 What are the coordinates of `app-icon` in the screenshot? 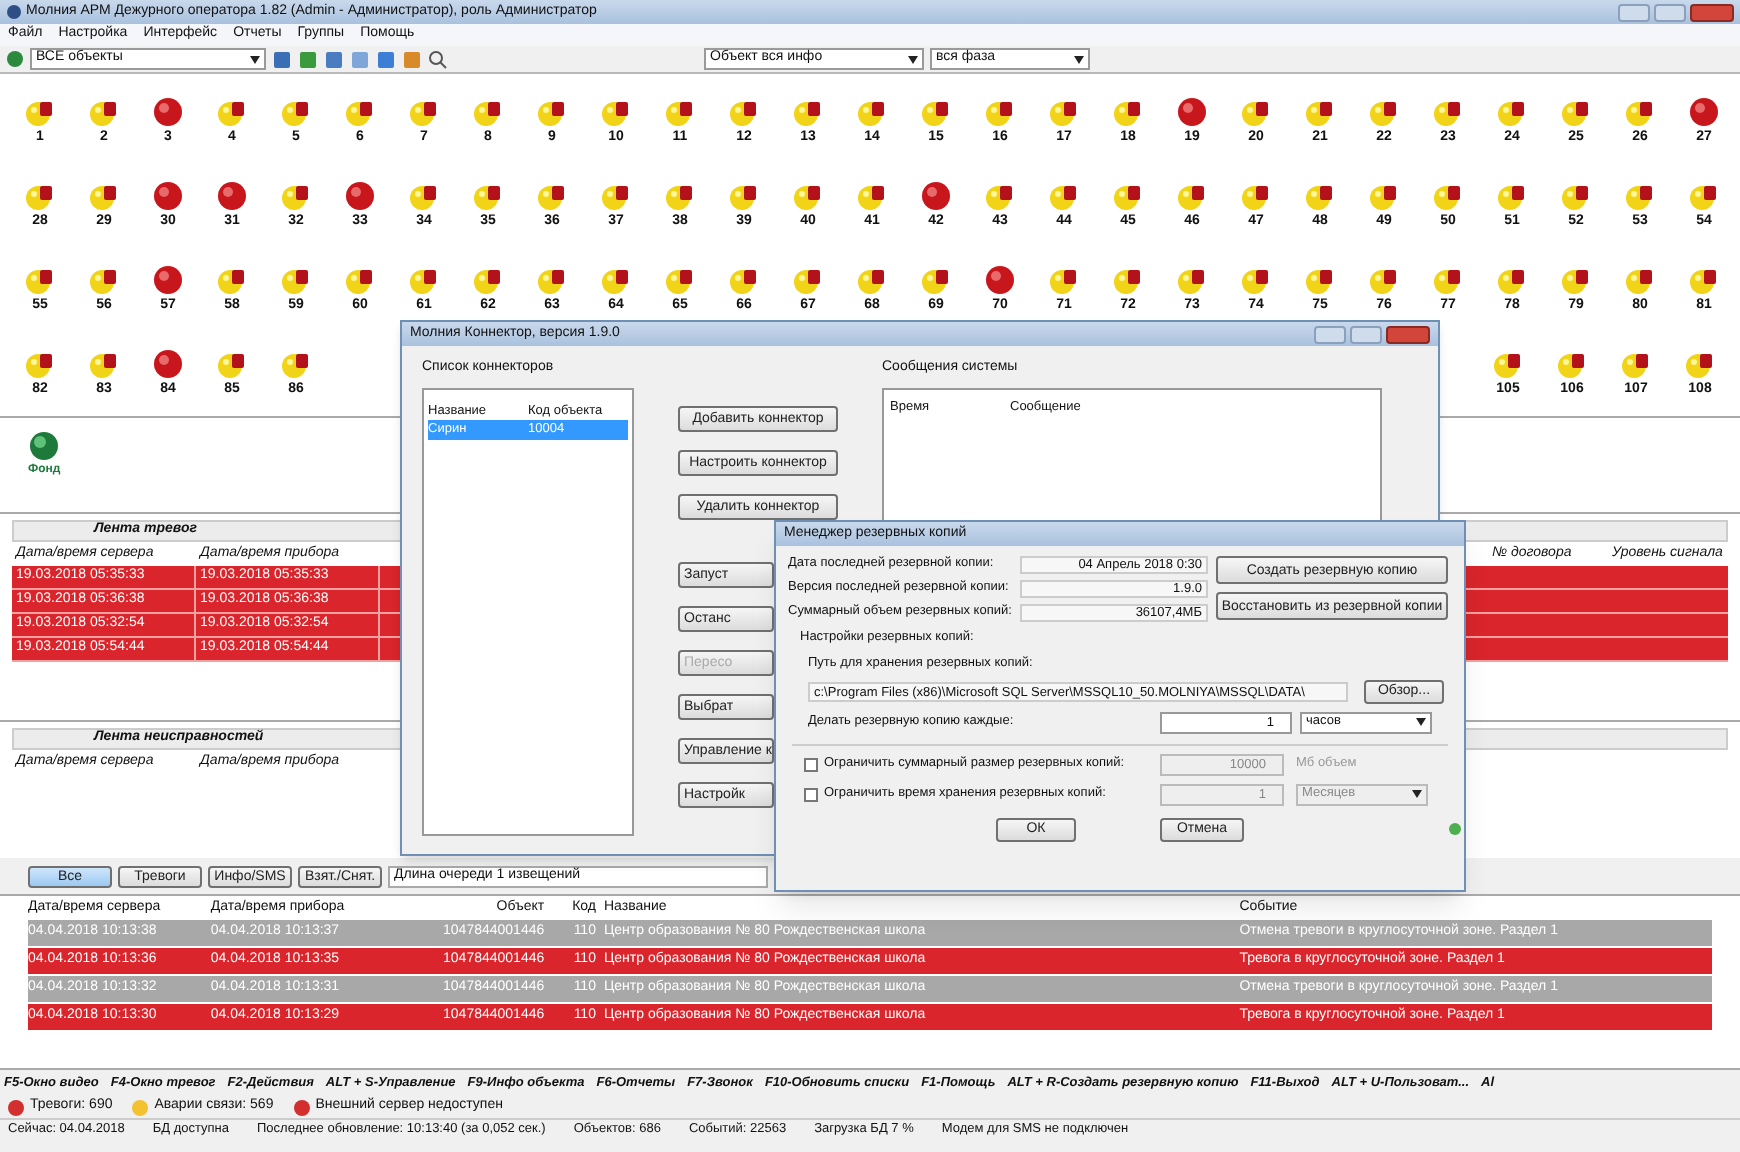 It's located at (14, 12).